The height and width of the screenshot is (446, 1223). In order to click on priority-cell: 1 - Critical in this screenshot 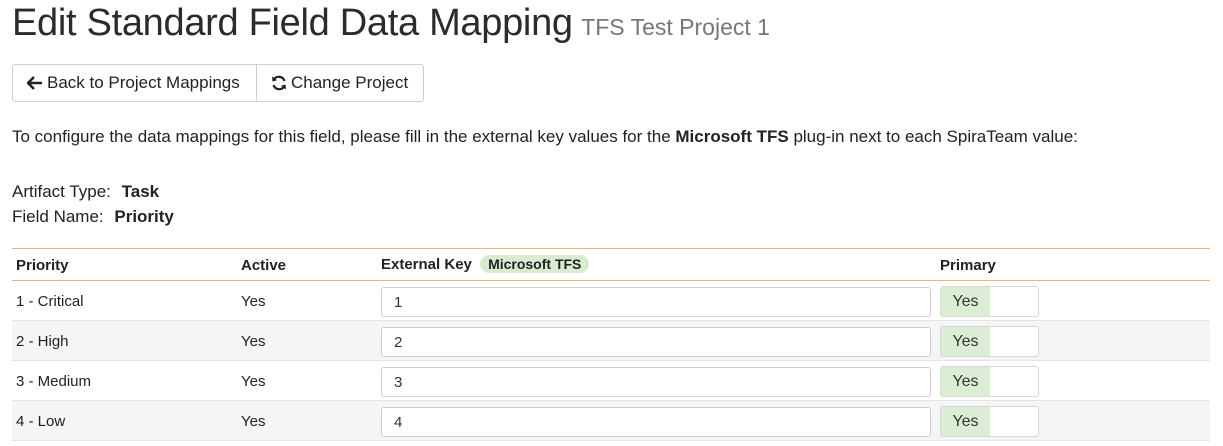, I will do `click(50, 301)`.